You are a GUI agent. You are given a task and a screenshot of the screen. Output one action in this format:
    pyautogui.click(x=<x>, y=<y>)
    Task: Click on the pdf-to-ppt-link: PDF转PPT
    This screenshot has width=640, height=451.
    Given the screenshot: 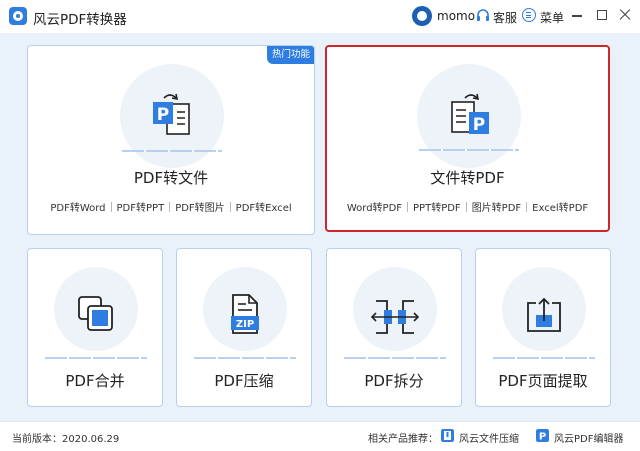 What is the action you would take?
    pyautogui.click(x=141, y=206)
    